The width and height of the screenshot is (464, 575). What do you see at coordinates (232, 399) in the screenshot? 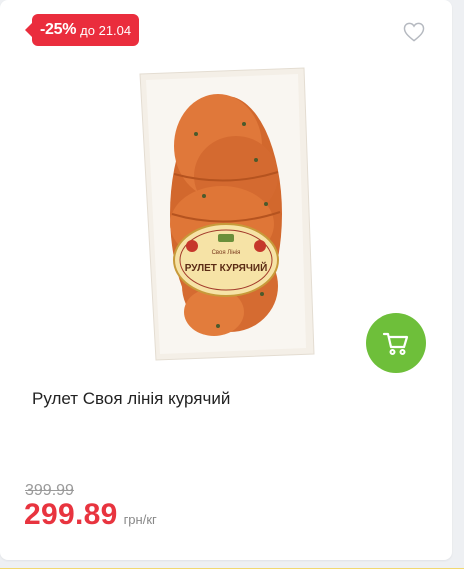
I see `product-title: Рулет Своя лінія курячий` at bounding box center [232, 399].